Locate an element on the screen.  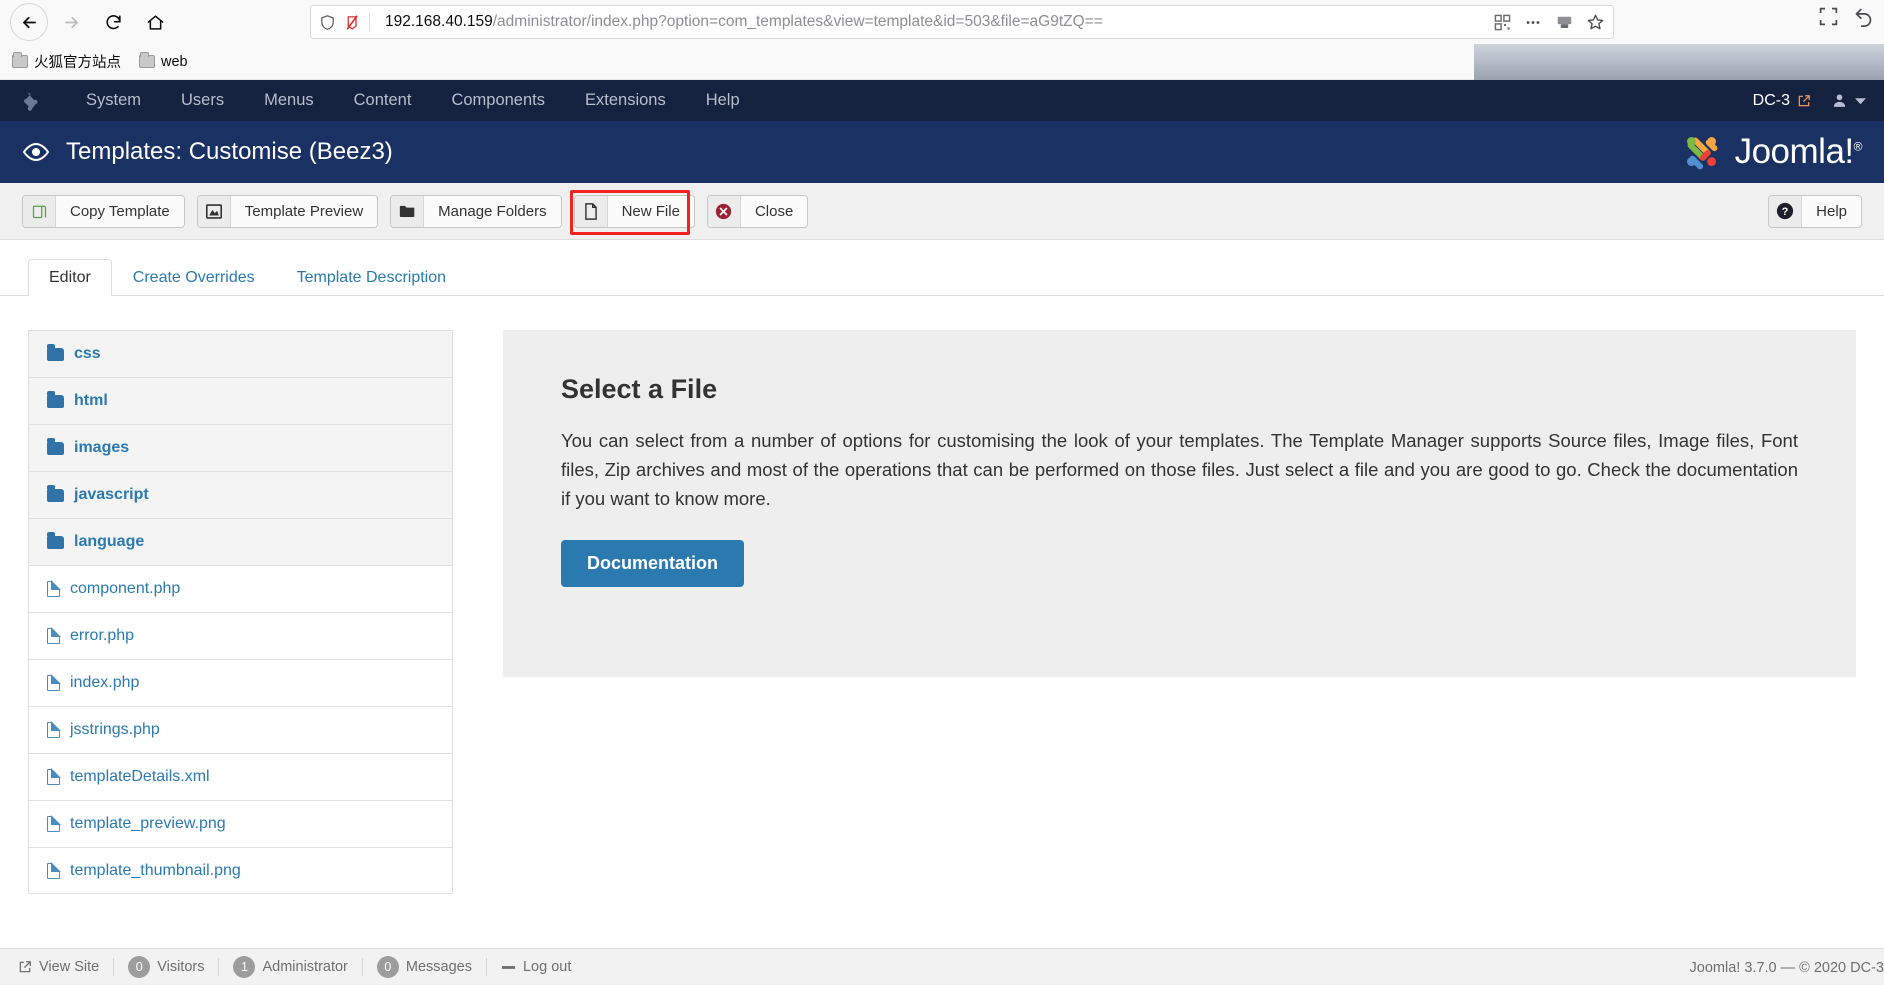
view-site-link: View Site is located at coordinates (58, 967).